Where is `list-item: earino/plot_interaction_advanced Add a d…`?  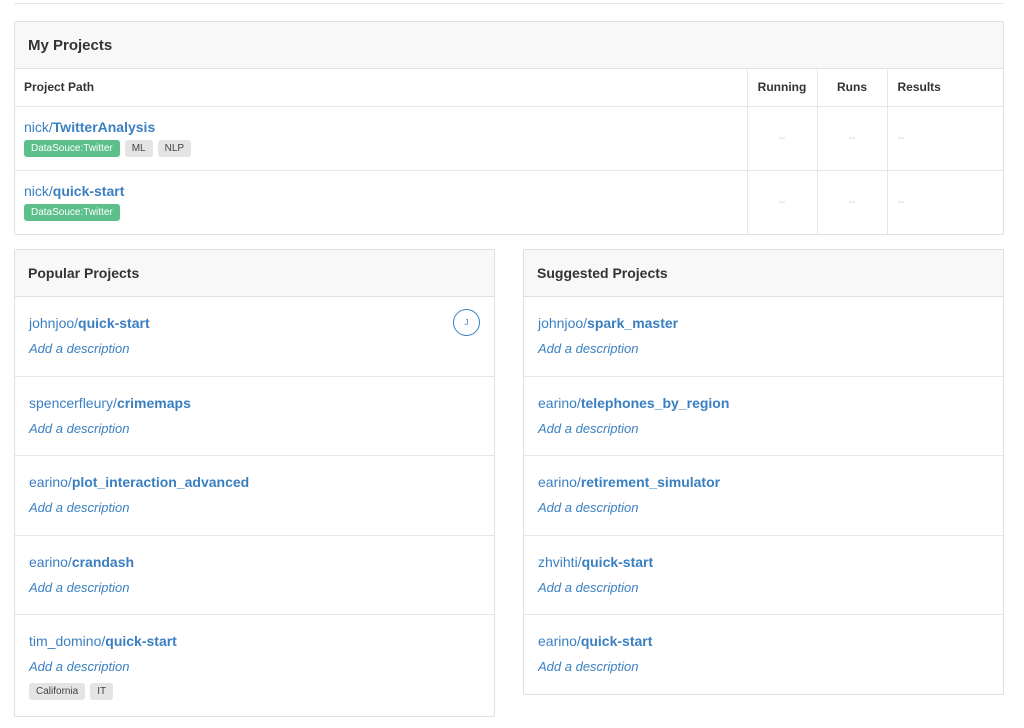 list-item: earino/plot_interaction_advanced Add a d… is located at coordinates (254, 496).